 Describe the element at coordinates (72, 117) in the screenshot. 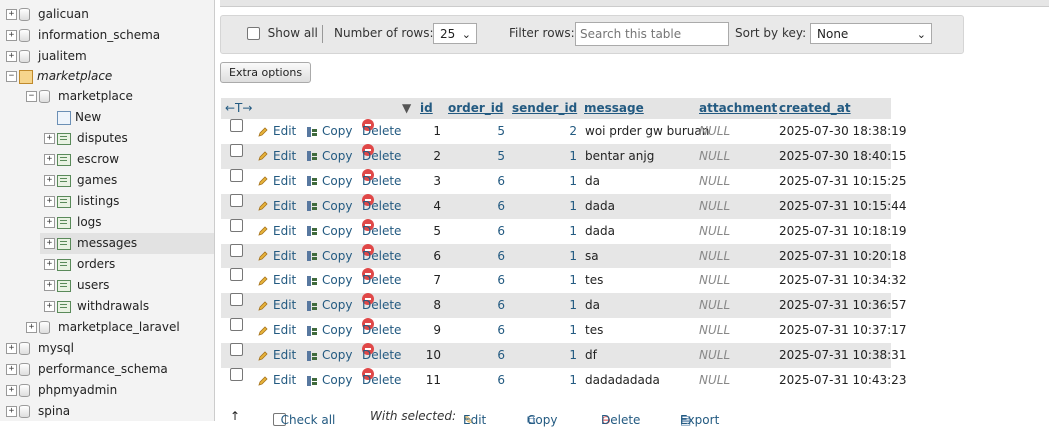

I see `nav-item-New: New` at that location.